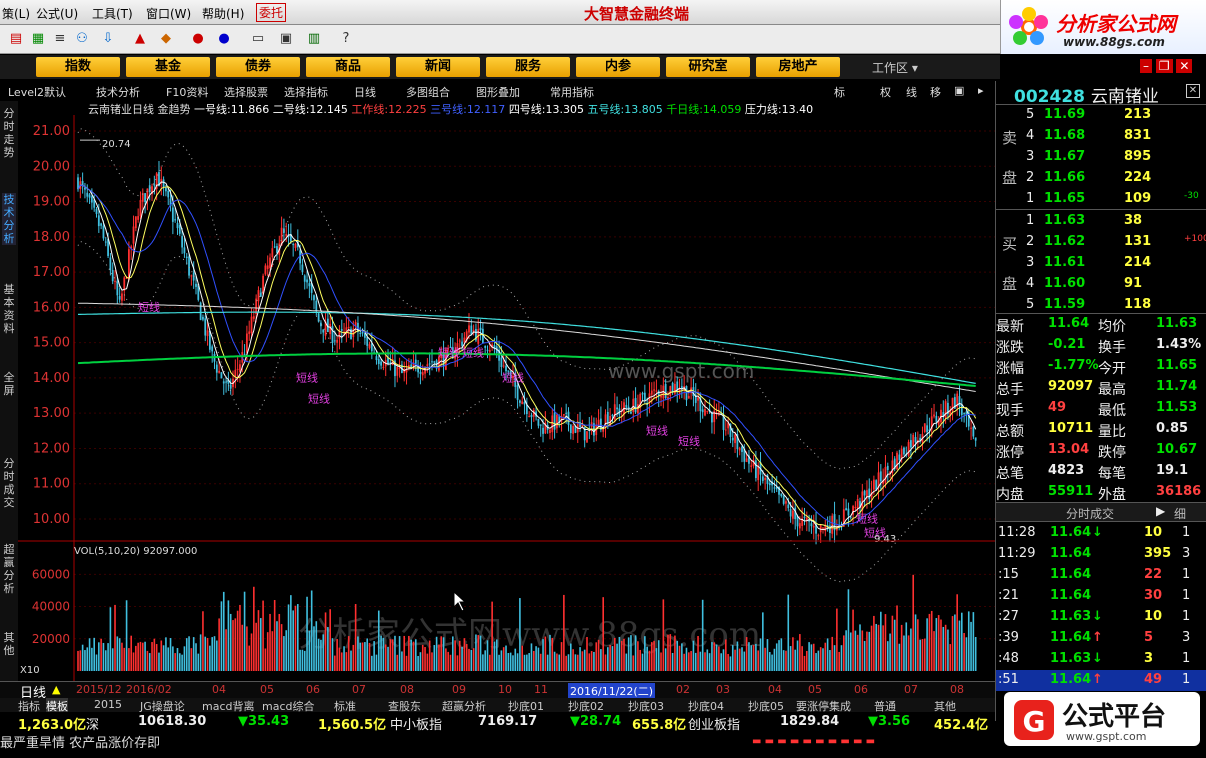 This screenshot has width=1206, height=758. I want to click on select-indicator-button: 选择指标, so click(306, 92).